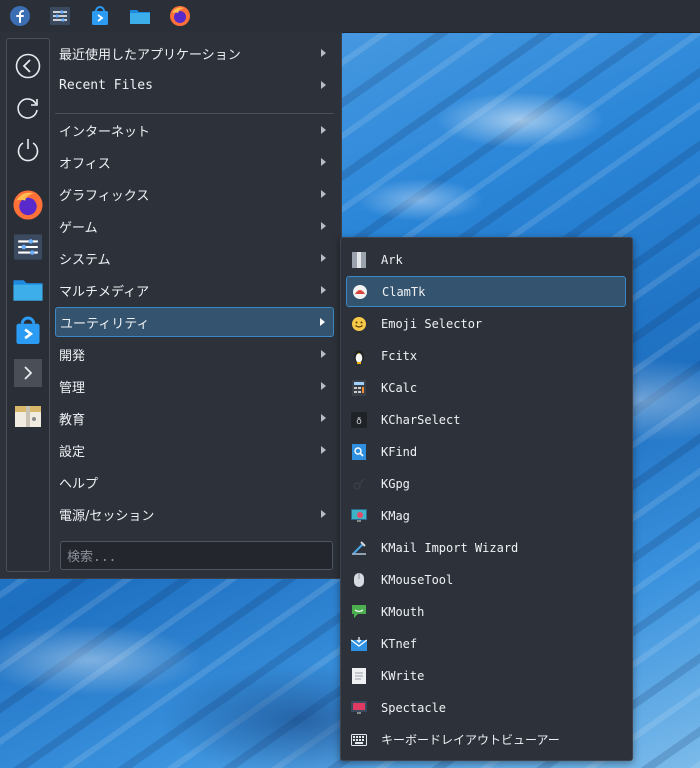 The height and width of the screenshot is (768, 700). What do you see at coordinates (194, 322) in the screenshot?
I see `menu-item-utilities: ユーティリティ` at bounding box center [194, 322].